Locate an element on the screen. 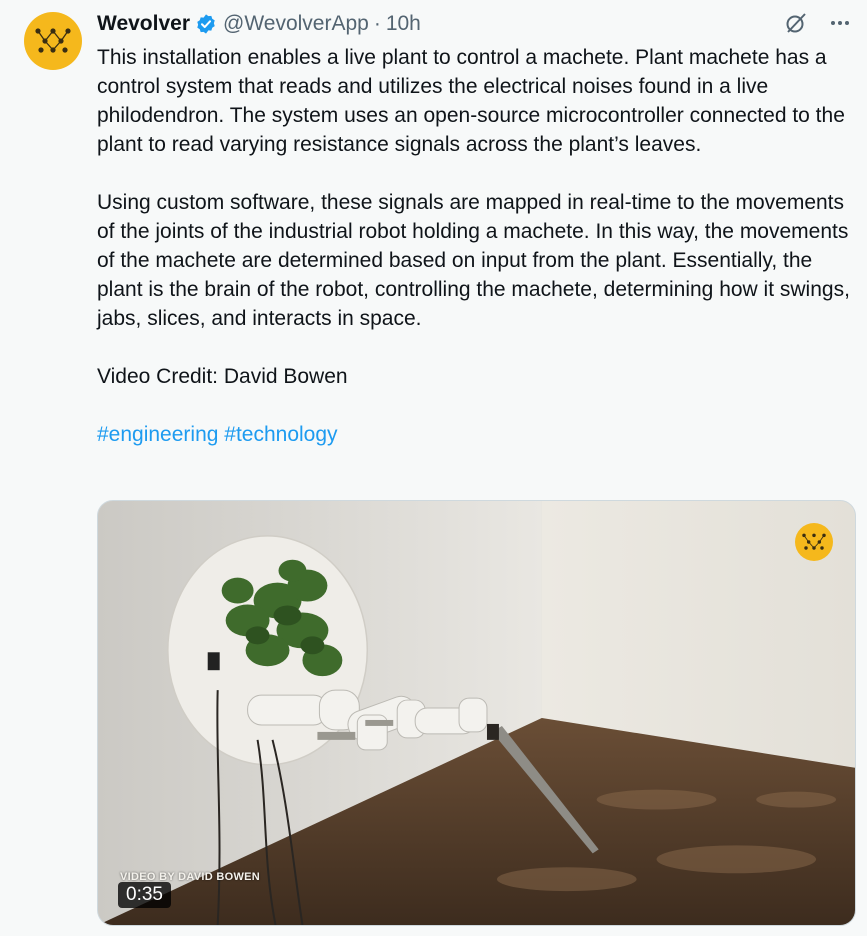 This screenshot has height=936, width=867. tweet-actions-top is located at coordinates (818, 23).